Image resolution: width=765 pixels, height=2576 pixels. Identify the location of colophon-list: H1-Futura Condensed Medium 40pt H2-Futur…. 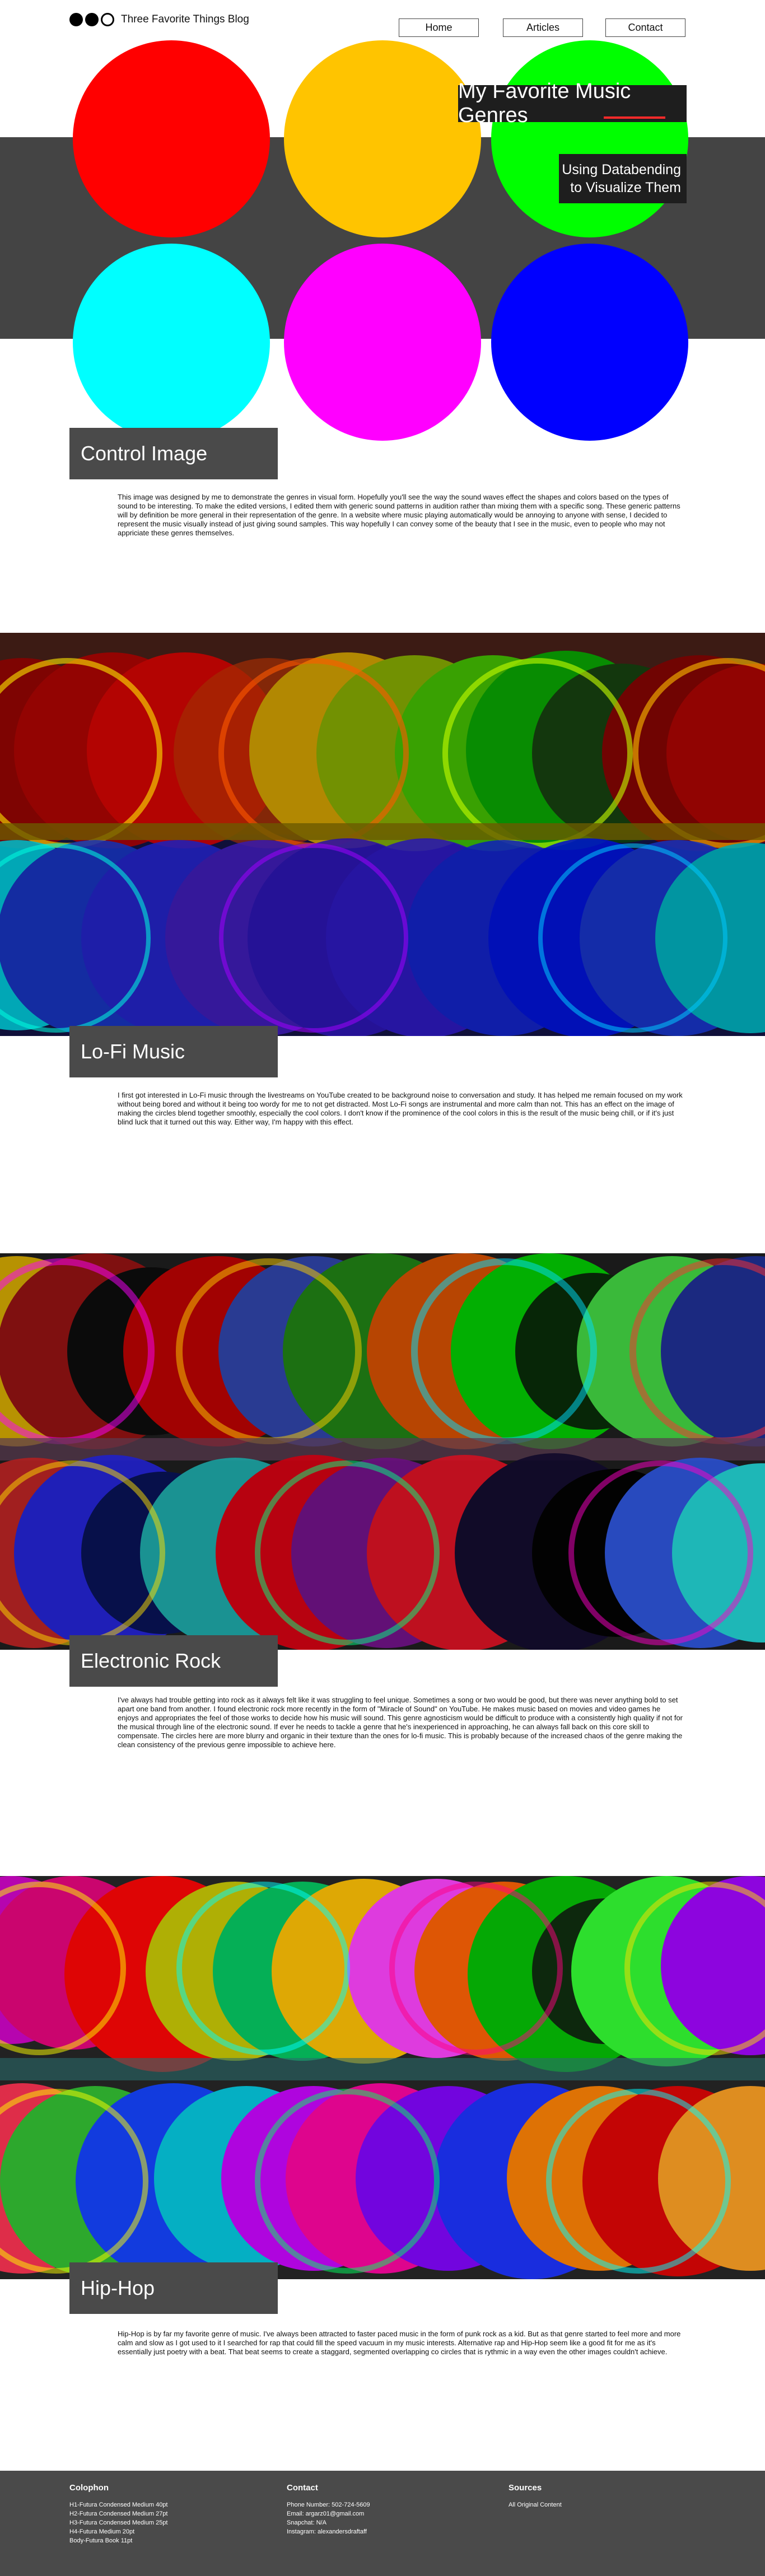
(162, 2523).